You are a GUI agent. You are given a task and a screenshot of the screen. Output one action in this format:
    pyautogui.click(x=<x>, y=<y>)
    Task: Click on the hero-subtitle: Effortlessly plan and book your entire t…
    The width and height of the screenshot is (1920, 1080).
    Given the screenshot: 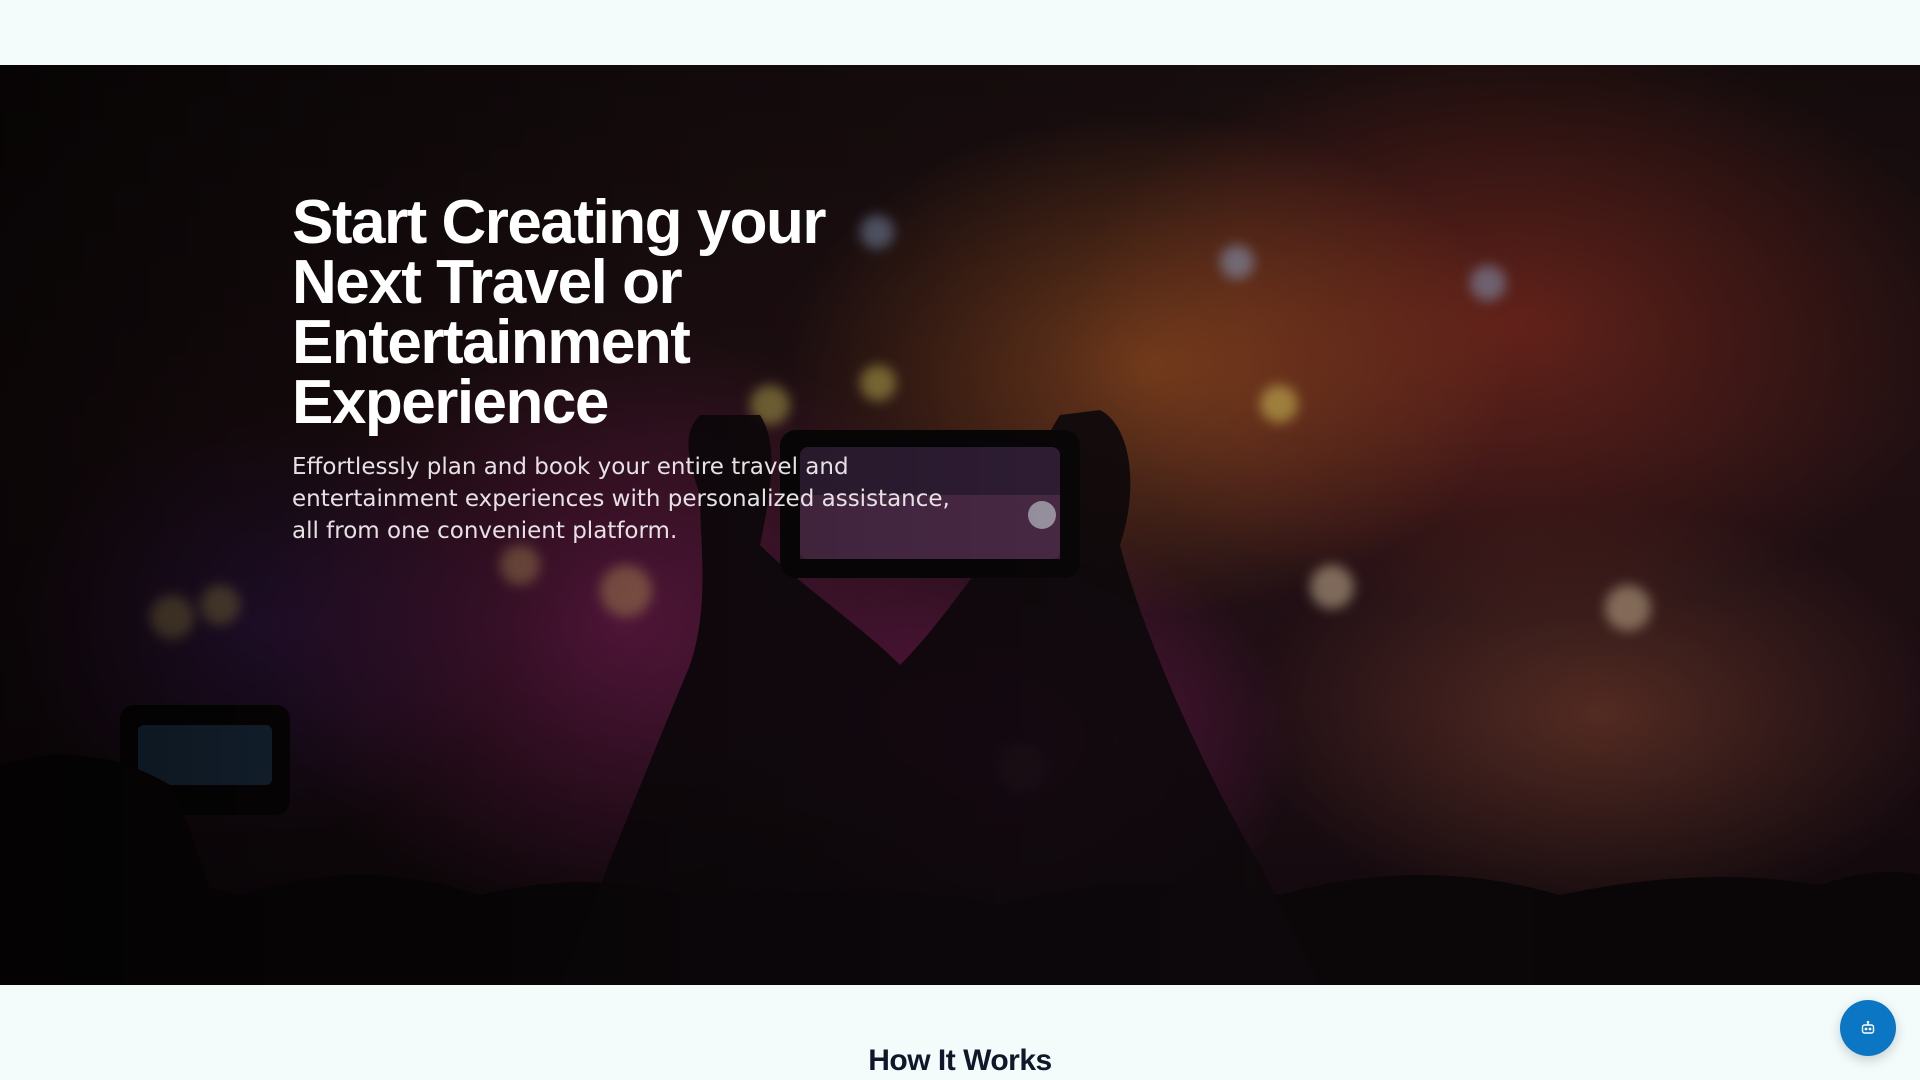 What is the action you would take?
    pyautogui.click(x=621, y=499)
    